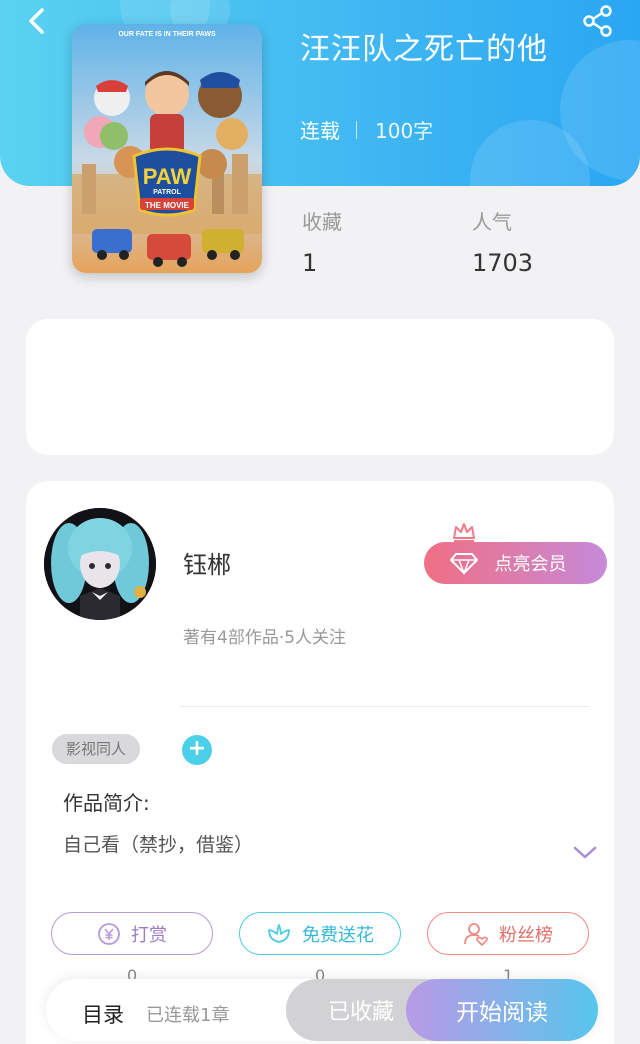 The height and width of the screenshot is (1044, 640). Describe the element at coordinates (476, 934) in the screenshot. I see `user-heart-icon` at that location.